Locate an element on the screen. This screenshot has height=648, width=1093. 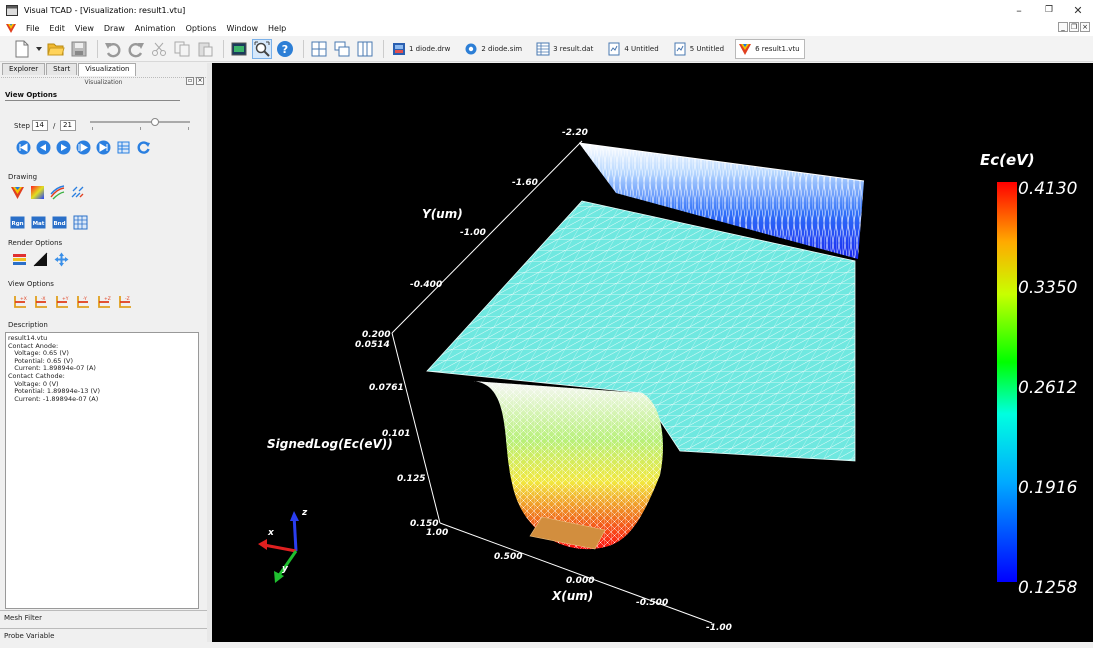
drawing-file-icon is located at coordinates (399, 48).